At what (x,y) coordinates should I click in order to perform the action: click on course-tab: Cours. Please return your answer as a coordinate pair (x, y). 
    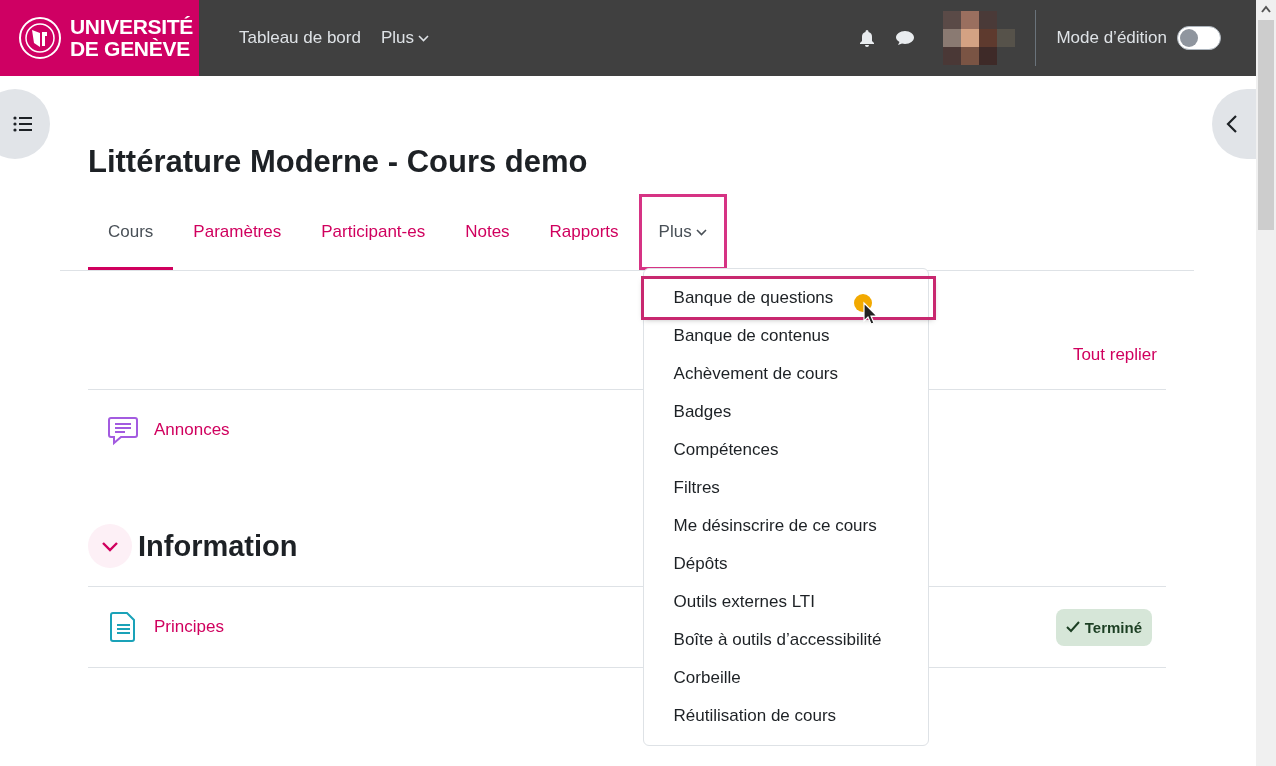
    Looking at the image, I should click on (131, 232).